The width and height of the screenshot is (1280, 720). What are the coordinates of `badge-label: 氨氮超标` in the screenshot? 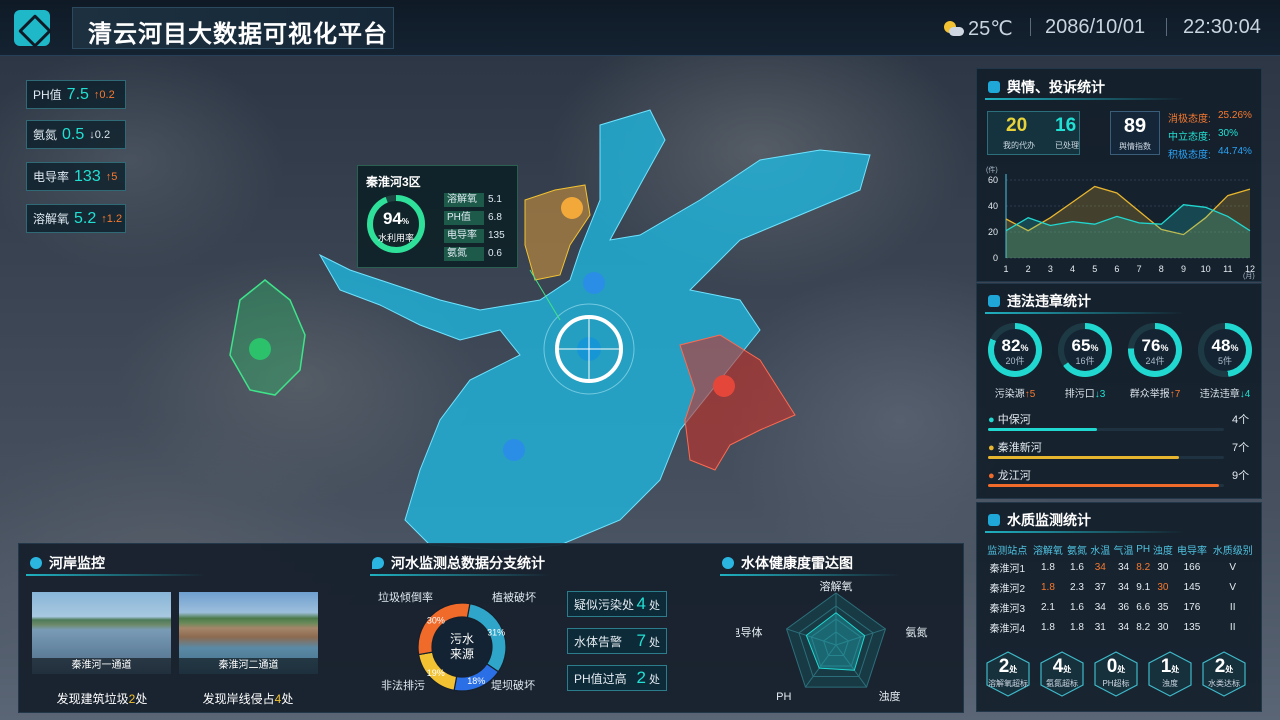 It's located at (1062, 683).